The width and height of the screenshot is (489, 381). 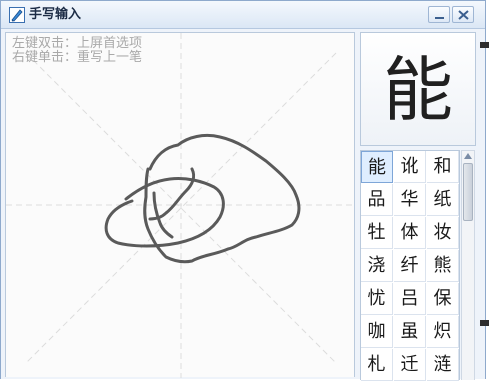 I want to click on minimize-icon, so click(x=439, y=18).